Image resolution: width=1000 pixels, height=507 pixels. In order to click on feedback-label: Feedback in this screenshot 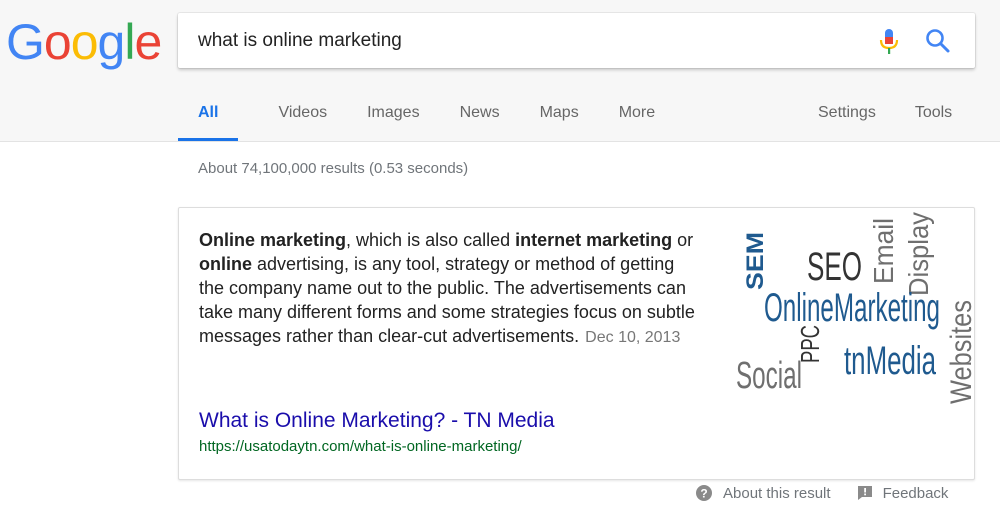, I will do `click(915, 493)`.